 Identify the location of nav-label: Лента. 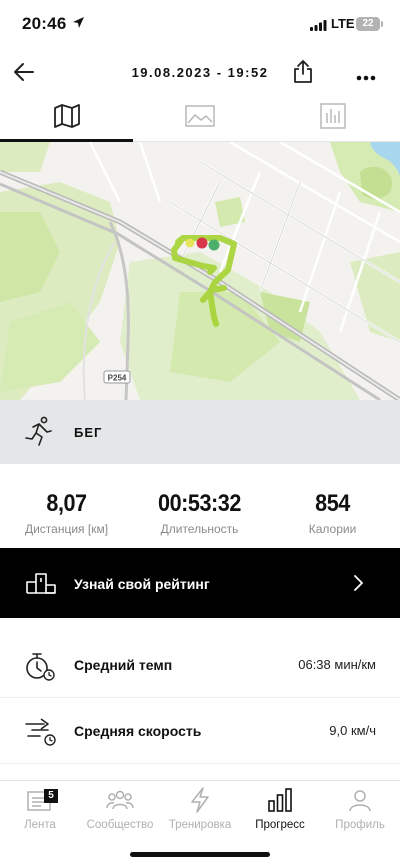
(40, 825).